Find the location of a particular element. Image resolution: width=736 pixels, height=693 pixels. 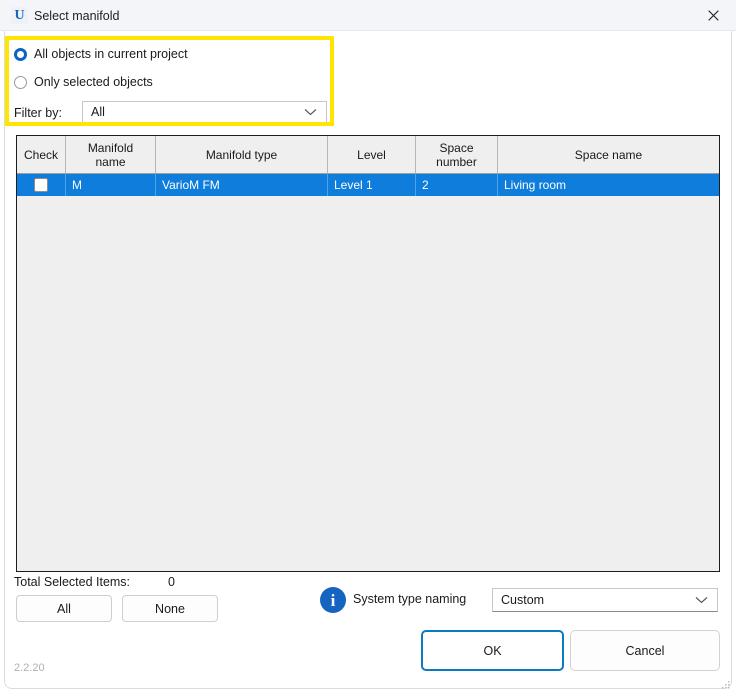

resize-grip is located at coordinates (726, 684).